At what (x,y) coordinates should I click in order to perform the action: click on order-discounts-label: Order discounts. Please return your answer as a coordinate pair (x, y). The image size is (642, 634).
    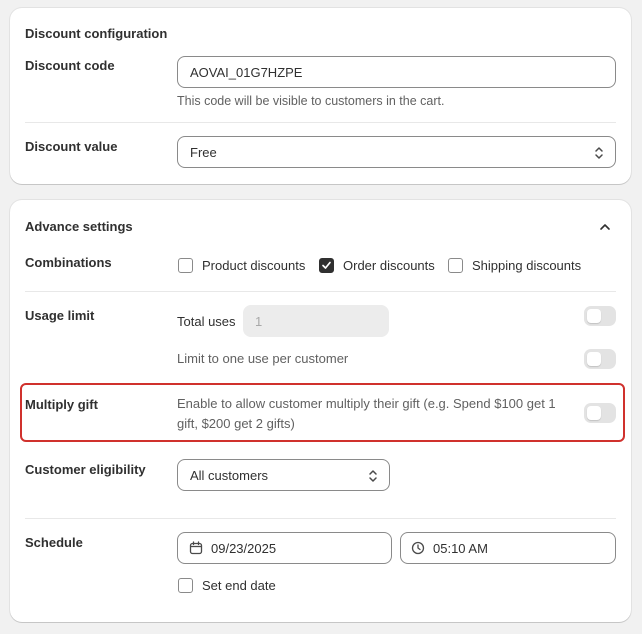
    Looking at the image, I should click on (389, 265).